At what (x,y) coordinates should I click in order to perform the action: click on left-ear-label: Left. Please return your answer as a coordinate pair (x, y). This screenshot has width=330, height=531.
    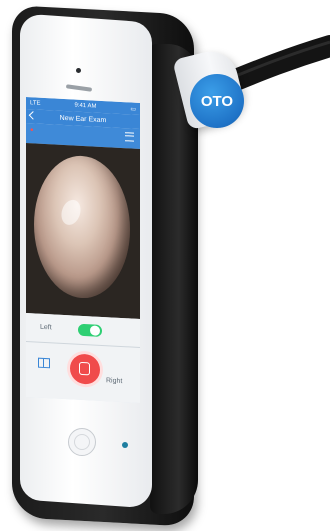
    Looking at the image, I should click on (46, 328).